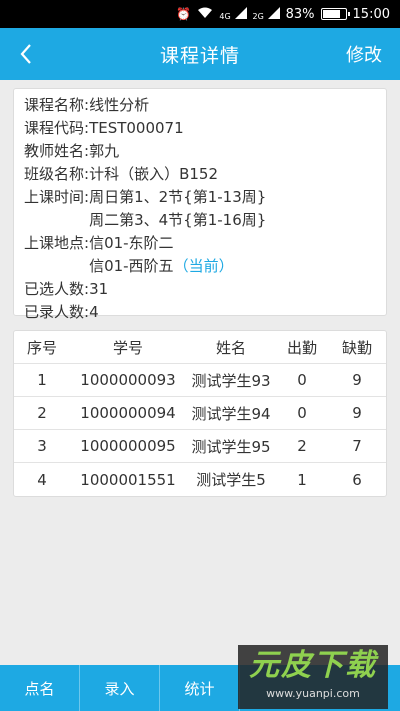 The width and height of the screenshot is (400, 711). Describe the element at coordinates (57, 151) in the screenshot. I see `teacher-label: 教师姓名:` at that location.